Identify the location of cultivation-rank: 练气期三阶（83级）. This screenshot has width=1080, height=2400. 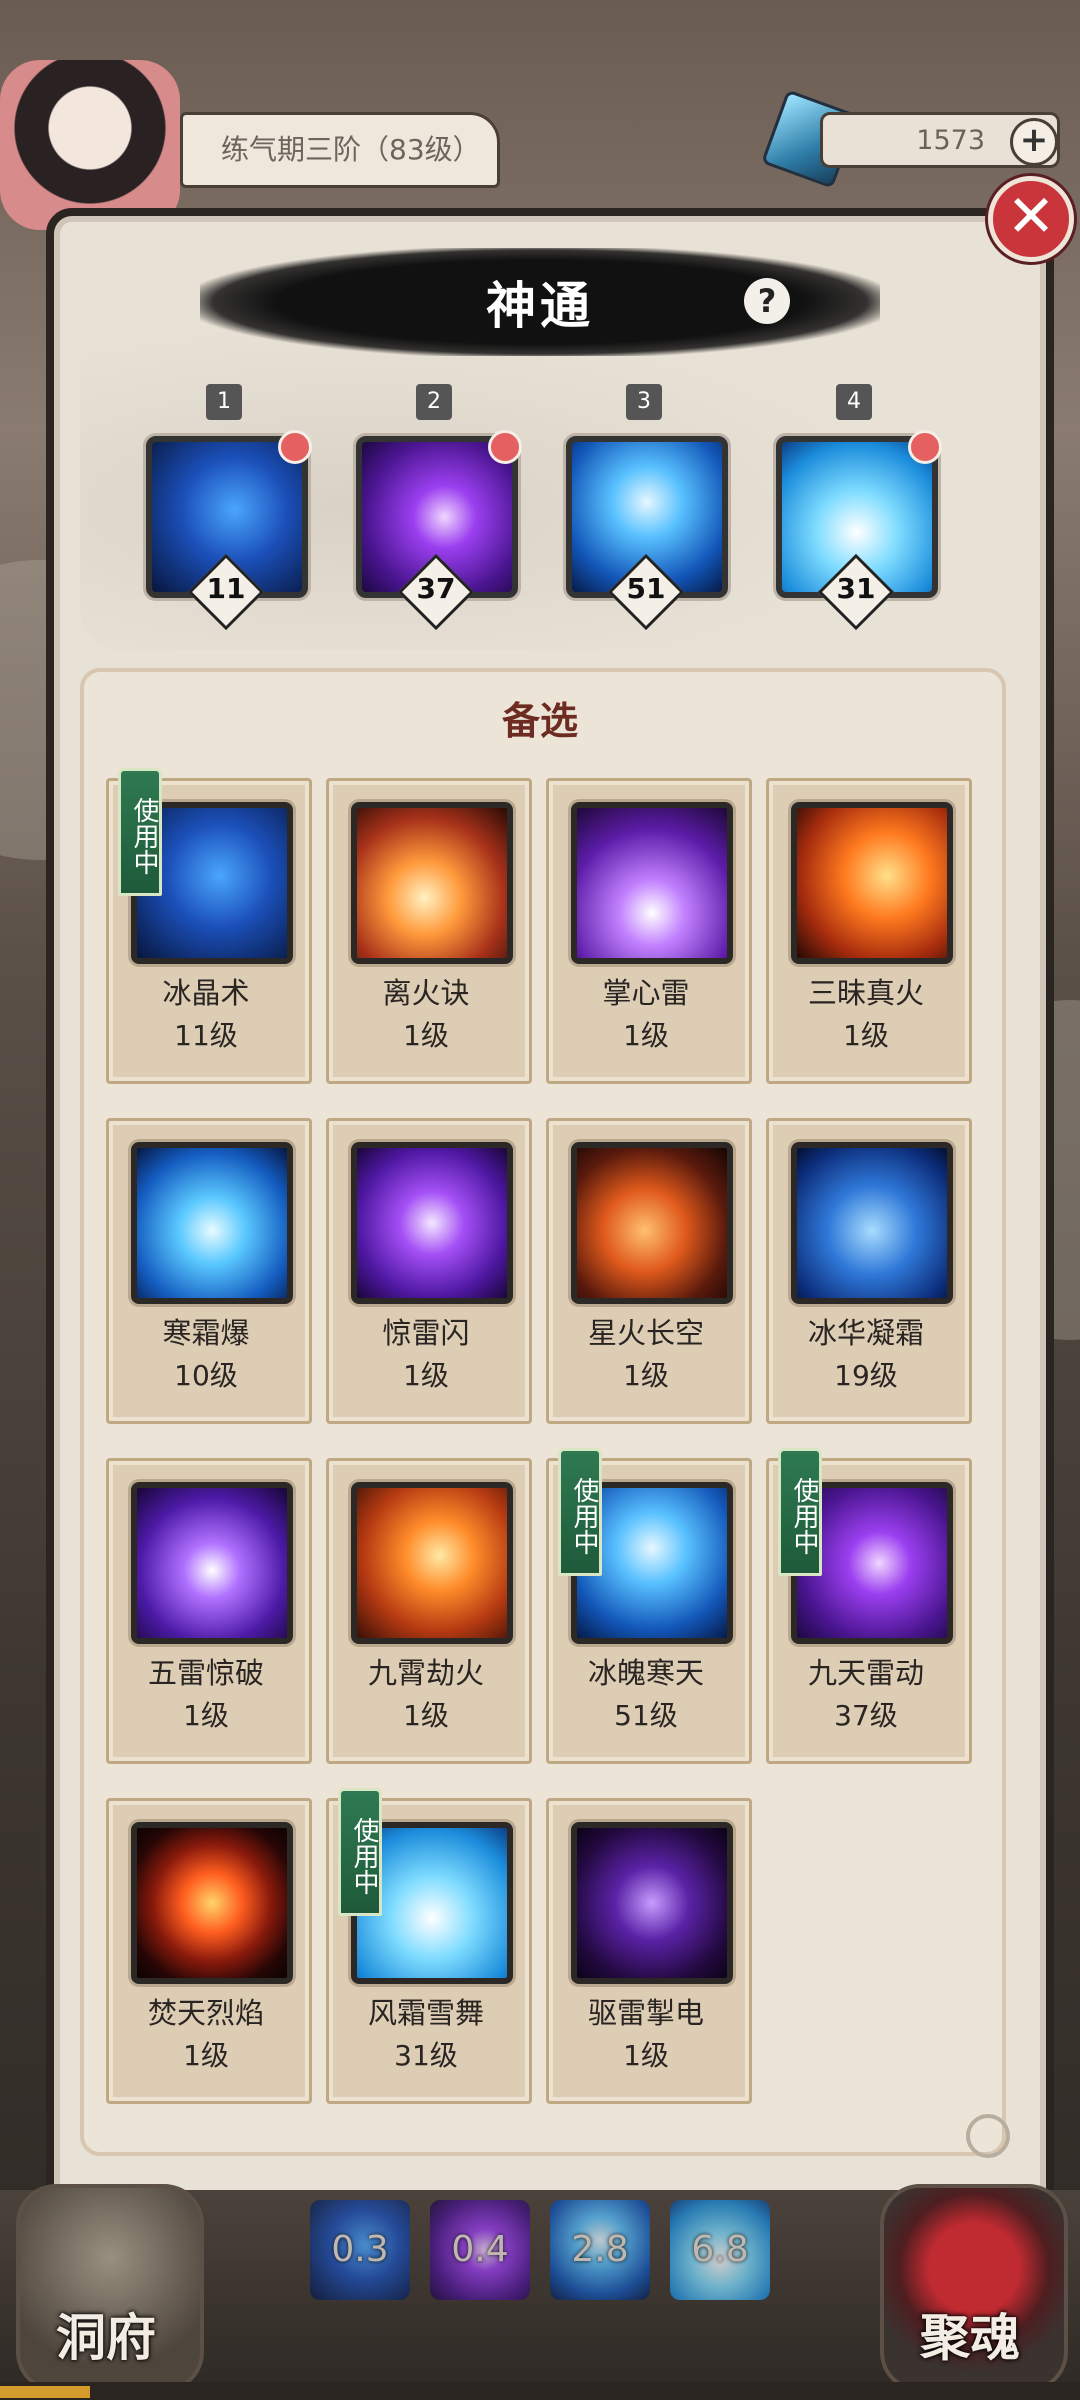
(340, 150).